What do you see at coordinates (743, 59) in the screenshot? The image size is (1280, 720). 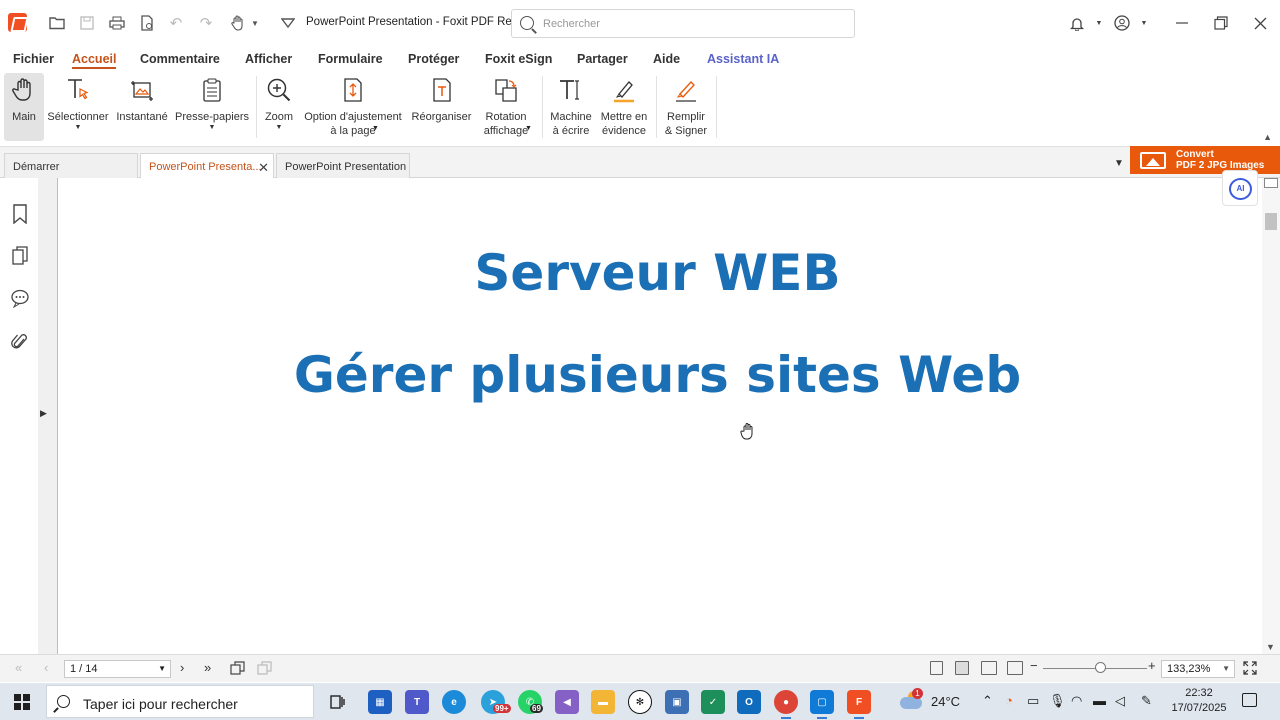 I see `menu-assistant-ia: Assistant IA` at bounding box center [743, 59].